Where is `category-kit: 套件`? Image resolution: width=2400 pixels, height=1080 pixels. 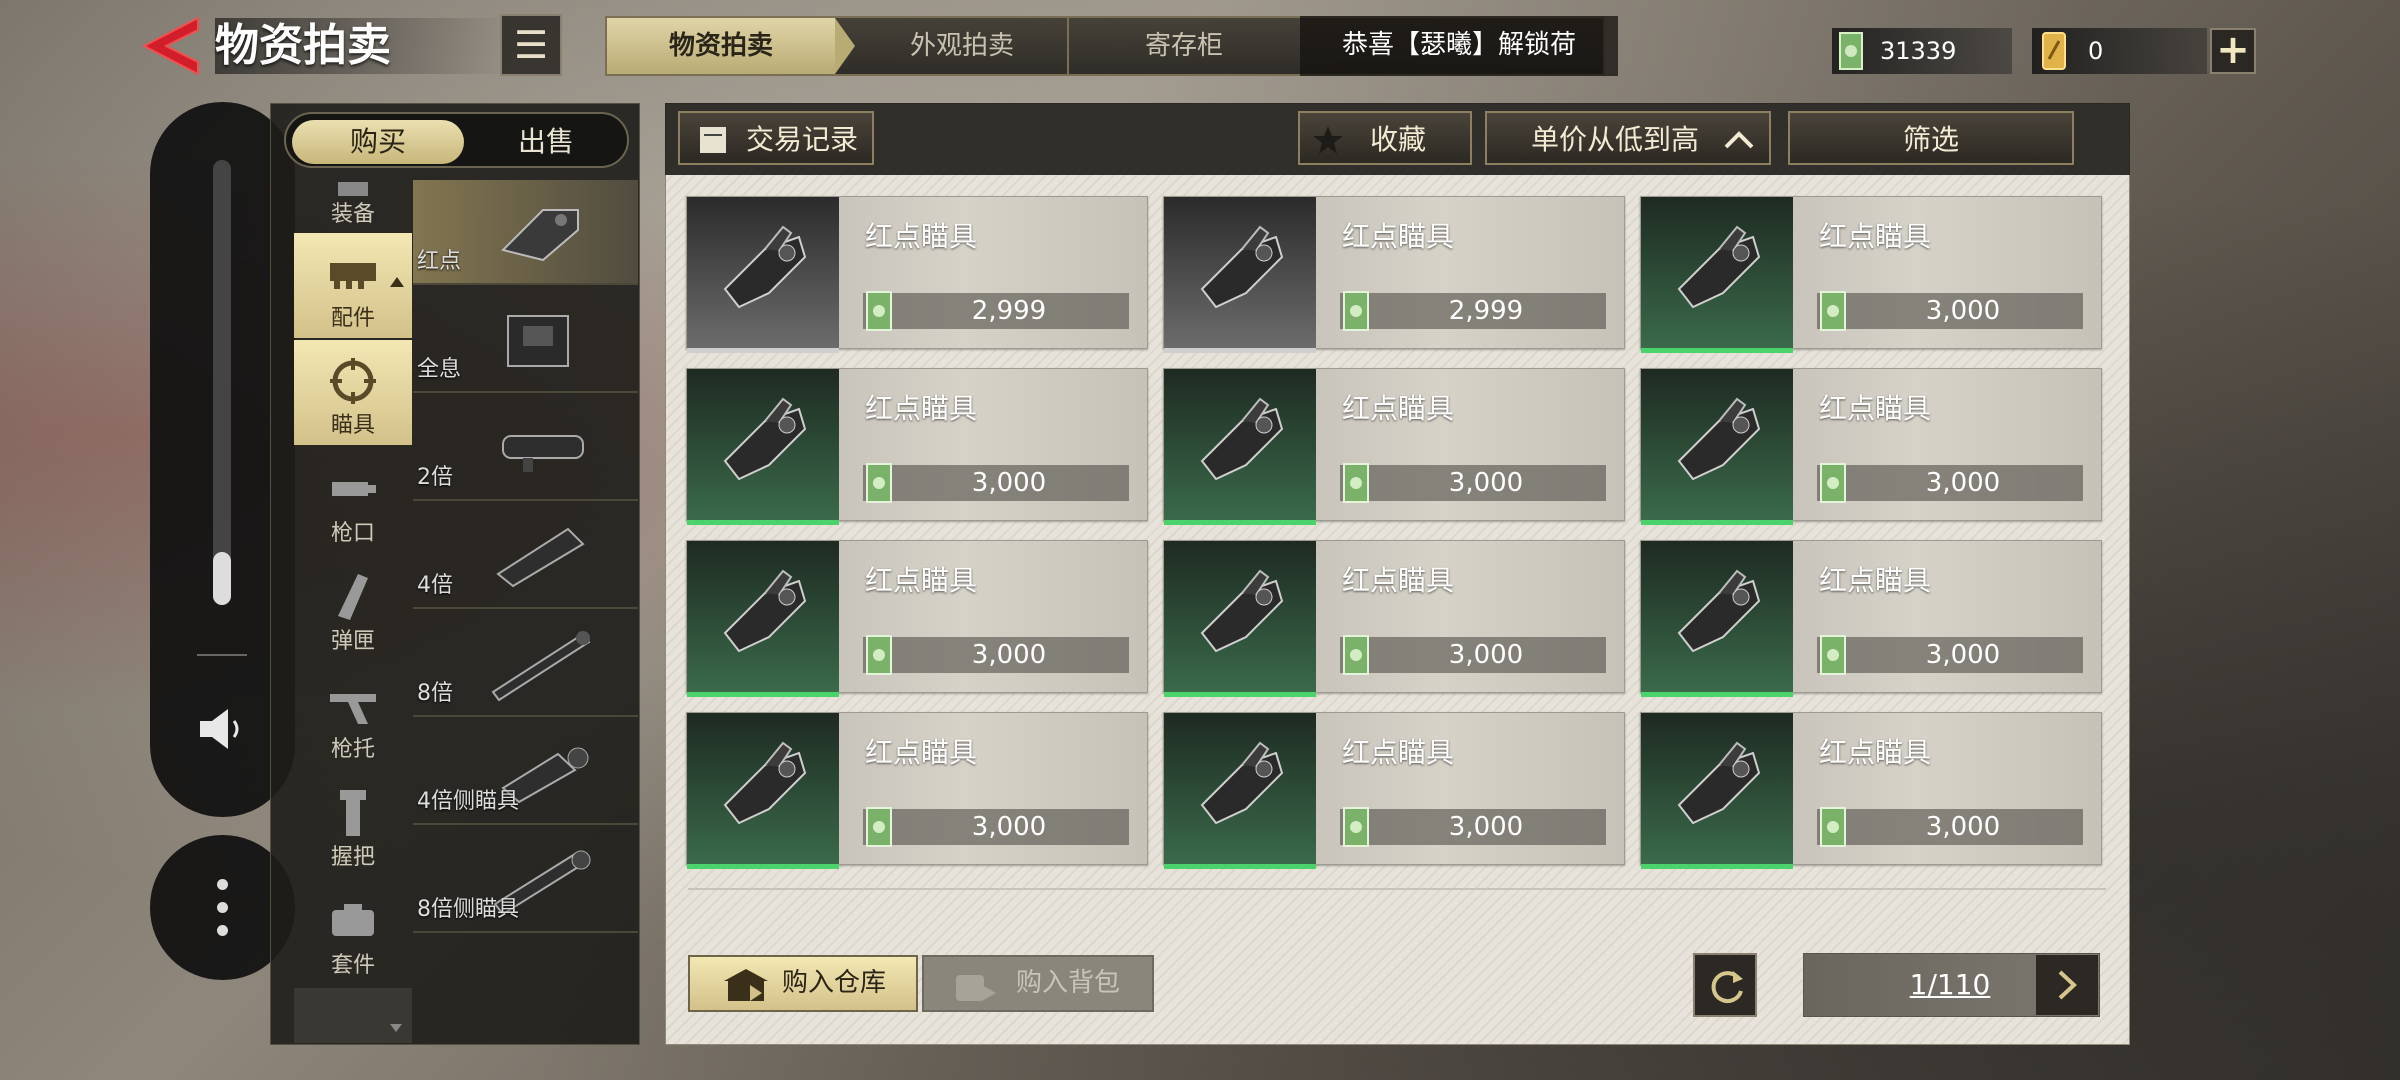 category-kit: 套件 is located at coordinates (353, 932).